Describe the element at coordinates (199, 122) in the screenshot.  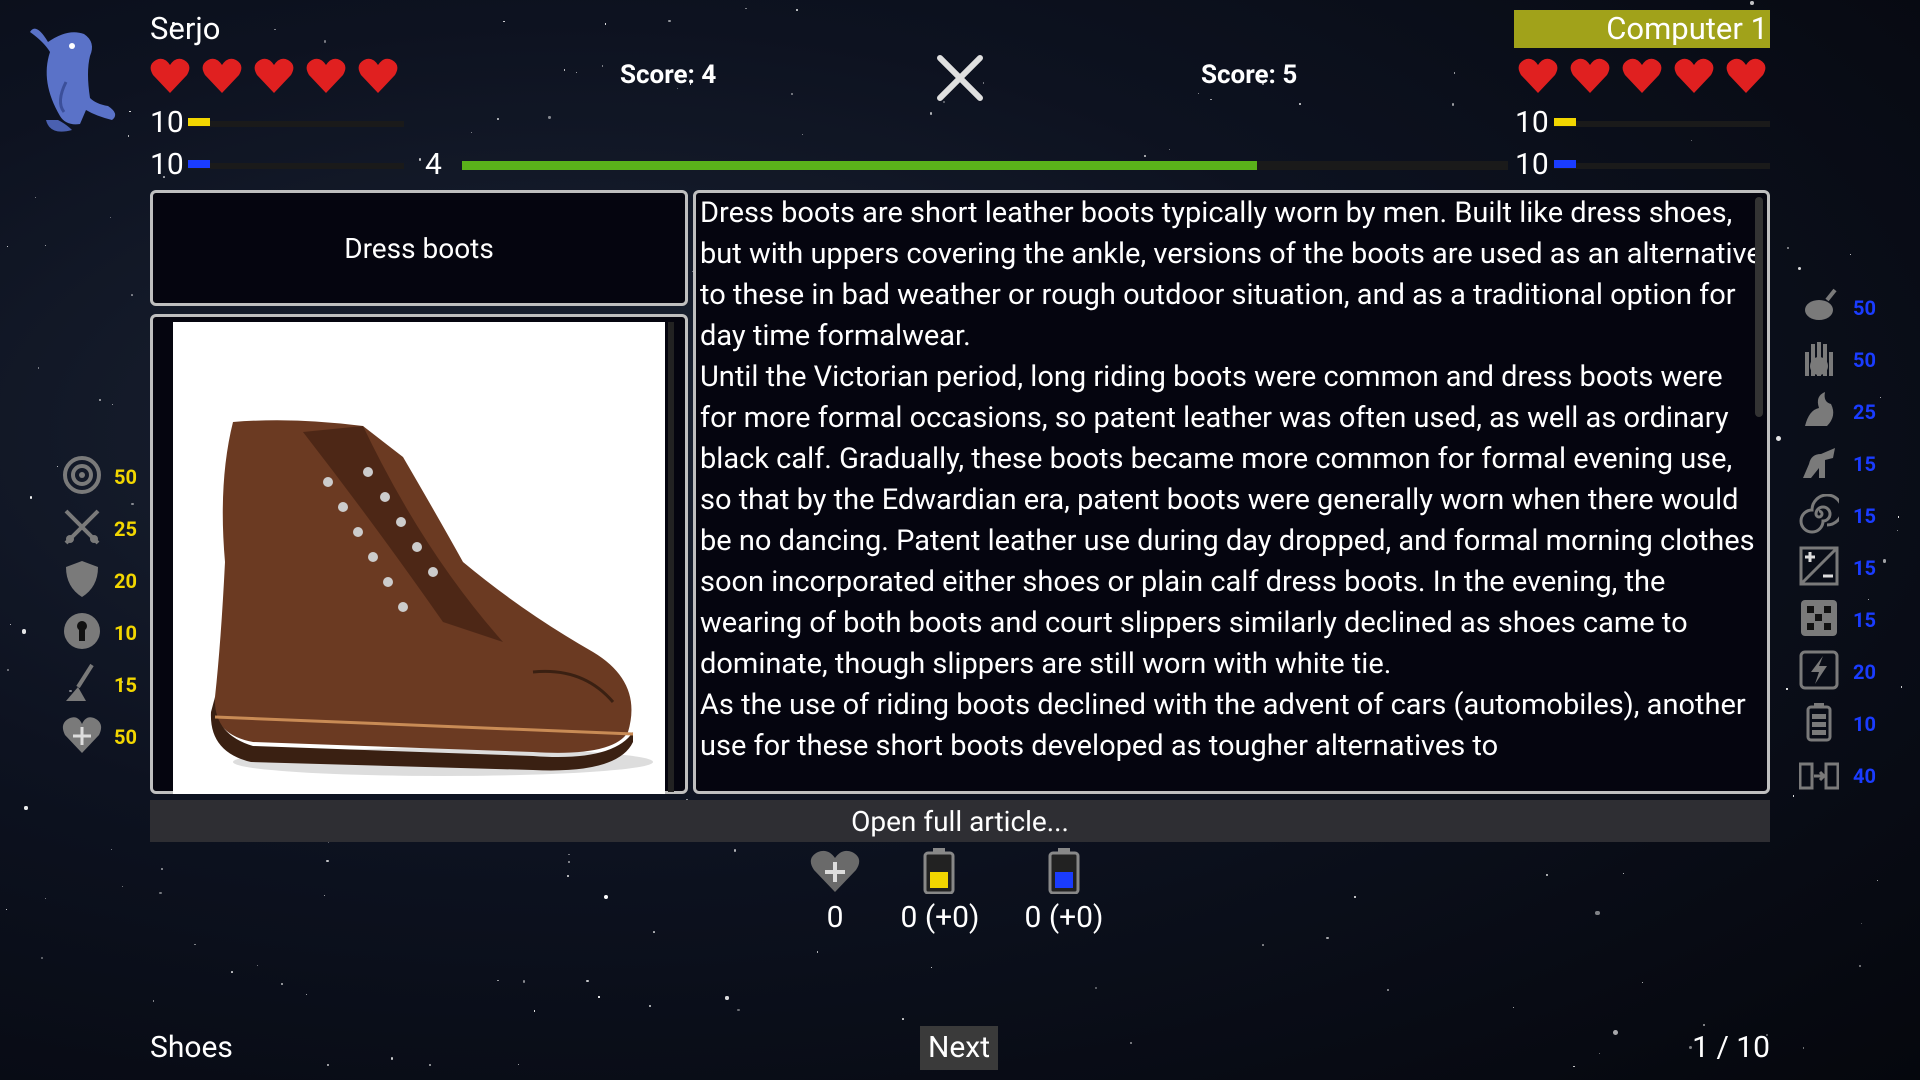
I see `player-yellow-bar` at that location.